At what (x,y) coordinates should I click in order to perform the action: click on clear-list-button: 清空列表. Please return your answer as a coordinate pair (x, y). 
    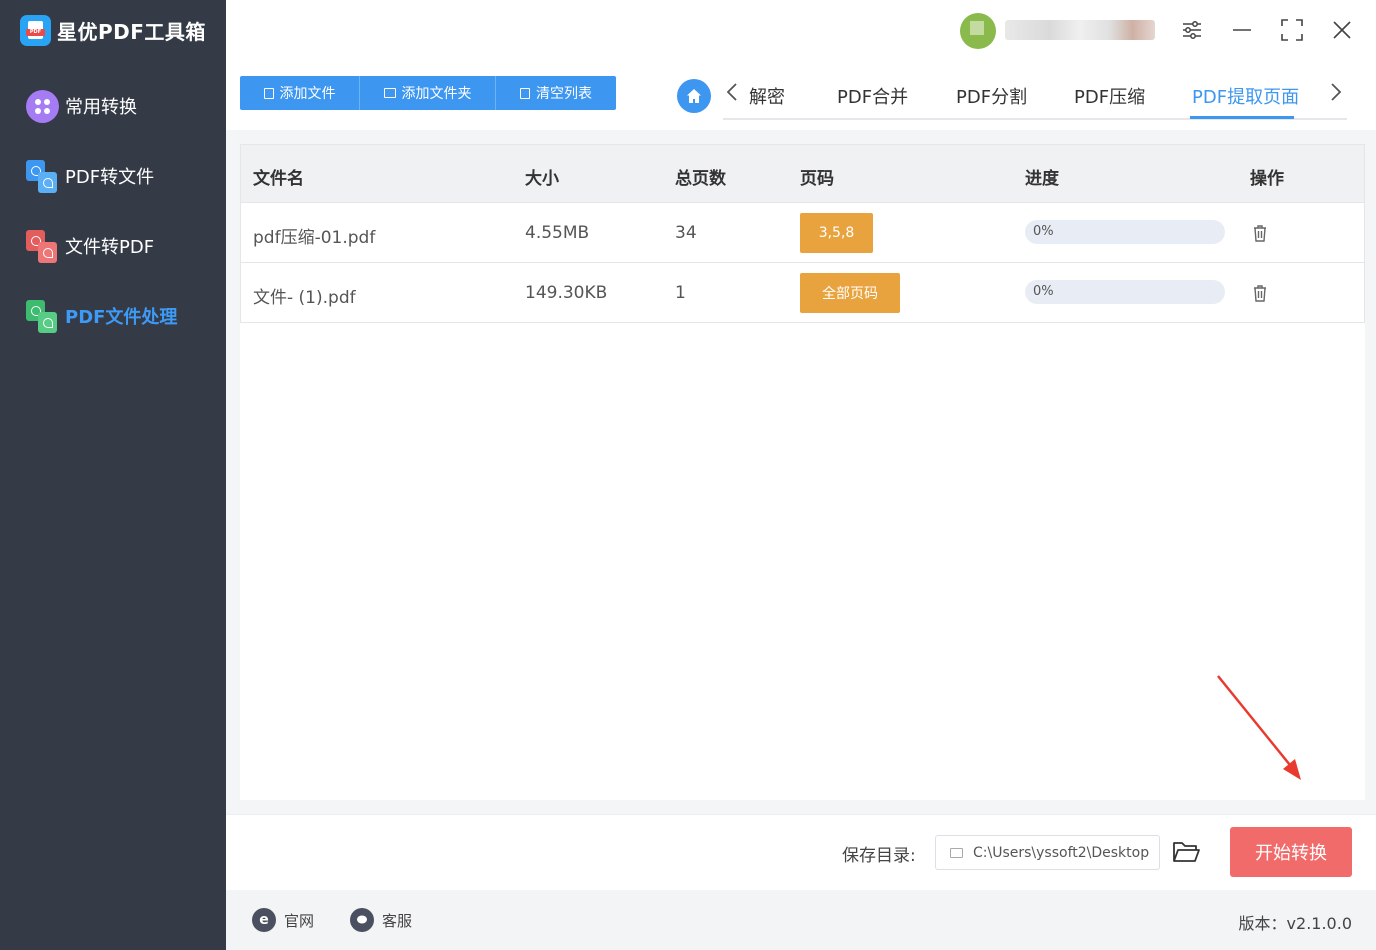
    Looking at the image, I should click on (556, 93).